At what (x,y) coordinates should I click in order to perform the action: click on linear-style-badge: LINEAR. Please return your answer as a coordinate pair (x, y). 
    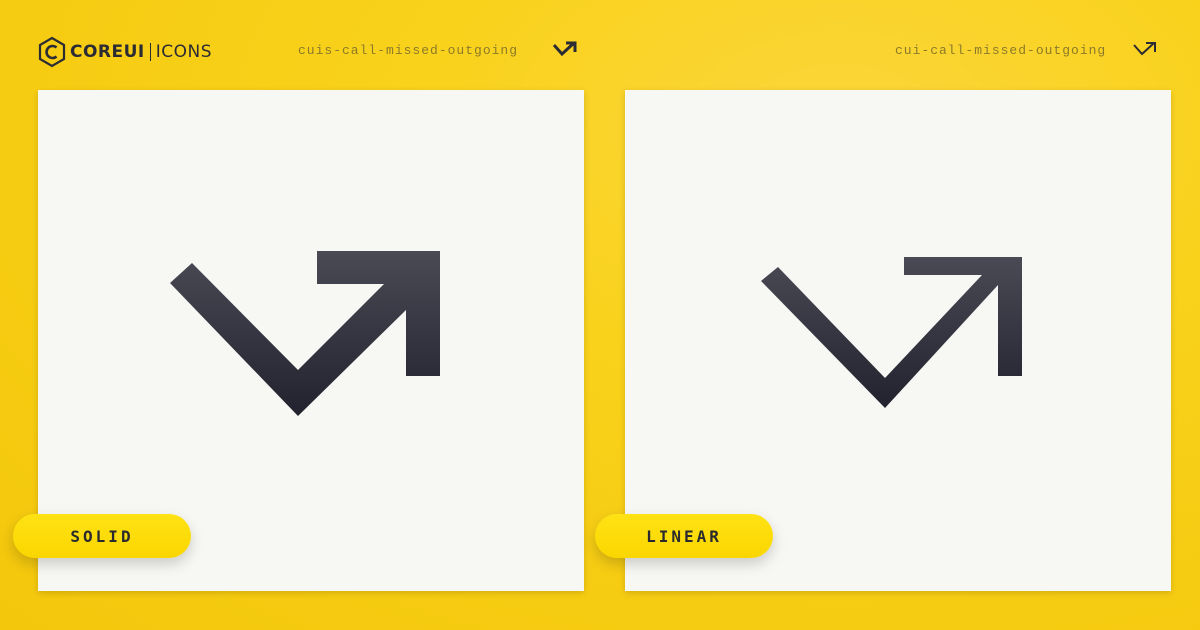
    Looking at the image, I should click on (684, 536).